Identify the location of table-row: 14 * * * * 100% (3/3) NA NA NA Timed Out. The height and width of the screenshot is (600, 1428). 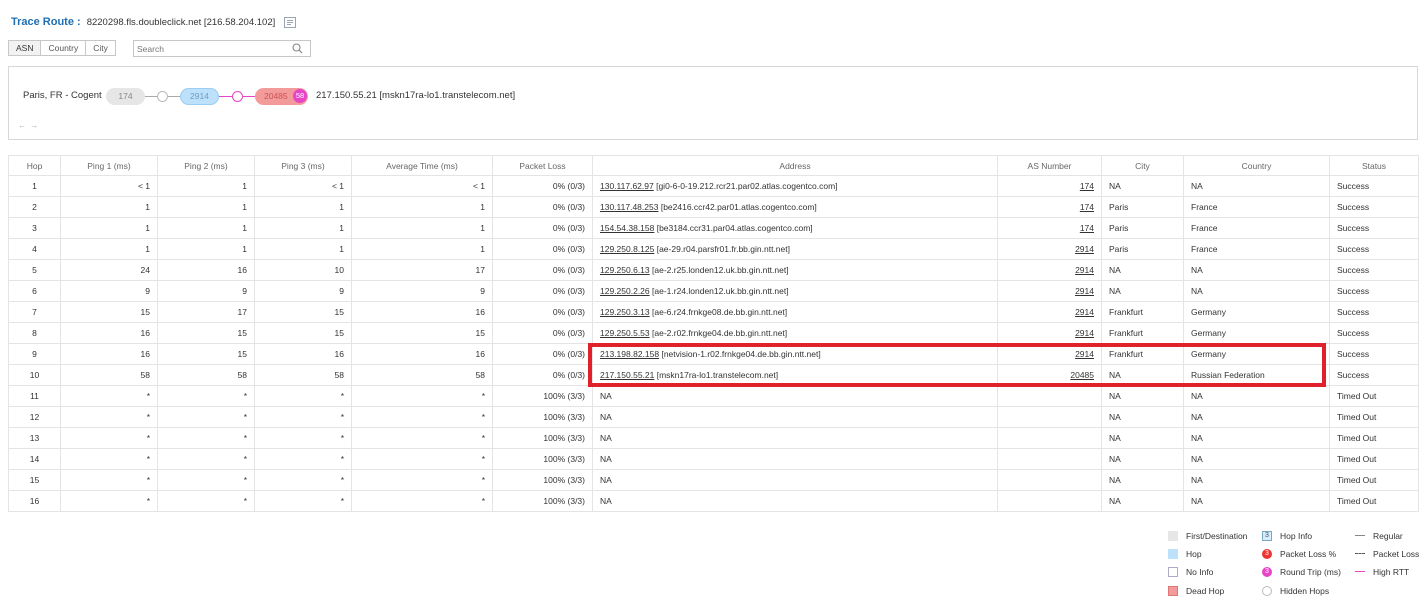
(713, 459).